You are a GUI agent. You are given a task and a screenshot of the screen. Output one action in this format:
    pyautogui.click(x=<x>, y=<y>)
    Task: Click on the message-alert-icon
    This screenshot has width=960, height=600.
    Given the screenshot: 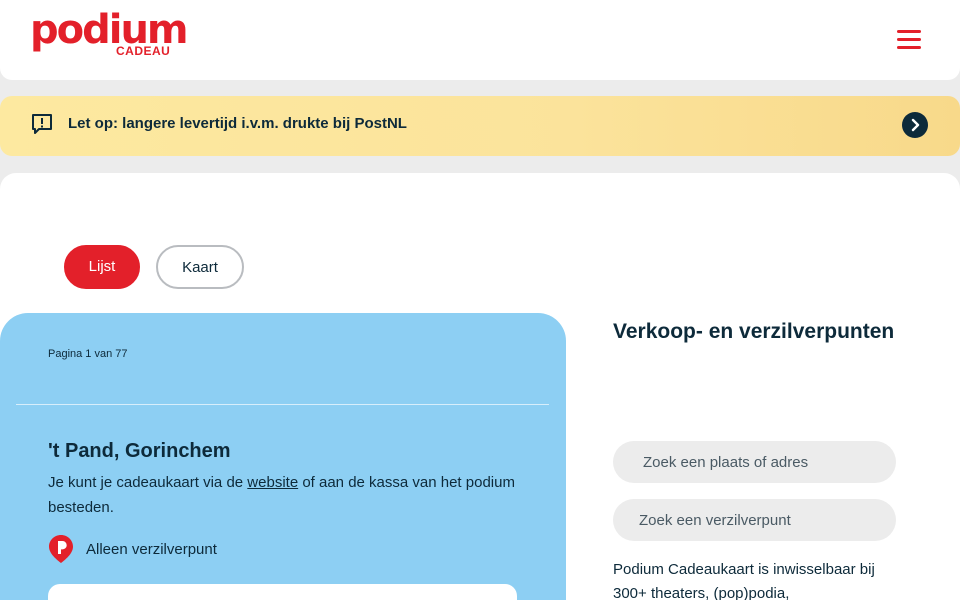 What is the action you would take?
    pyautogui.click(x=42, y=124)
    